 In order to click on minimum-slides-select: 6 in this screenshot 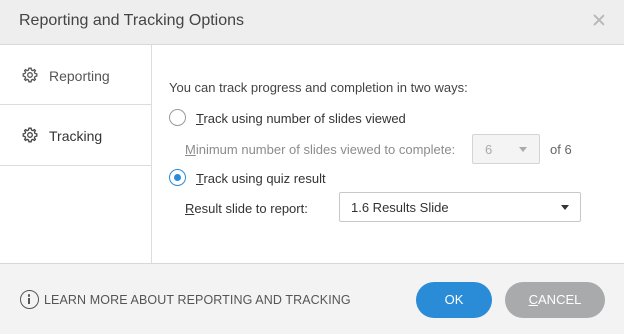, I will do `click(506, 149)`.